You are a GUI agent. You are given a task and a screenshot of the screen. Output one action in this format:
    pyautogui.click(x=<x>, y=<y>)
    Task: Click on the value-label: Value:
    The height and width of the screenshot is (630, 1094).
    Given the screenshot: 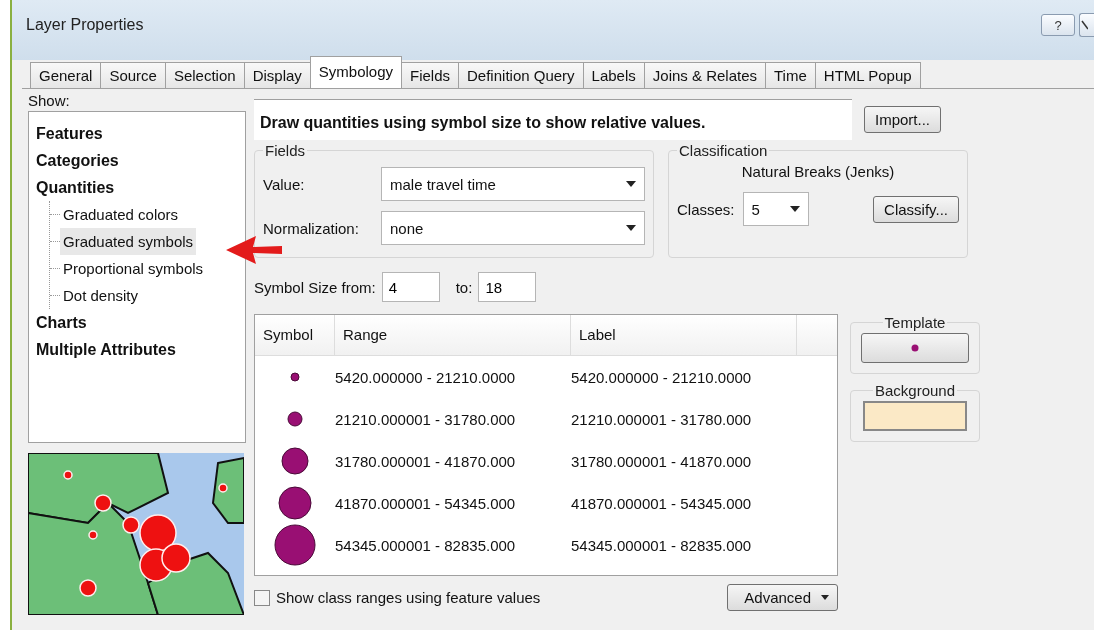 What is the action you would take?
    pyautogui.click(x=284, y=184)
    